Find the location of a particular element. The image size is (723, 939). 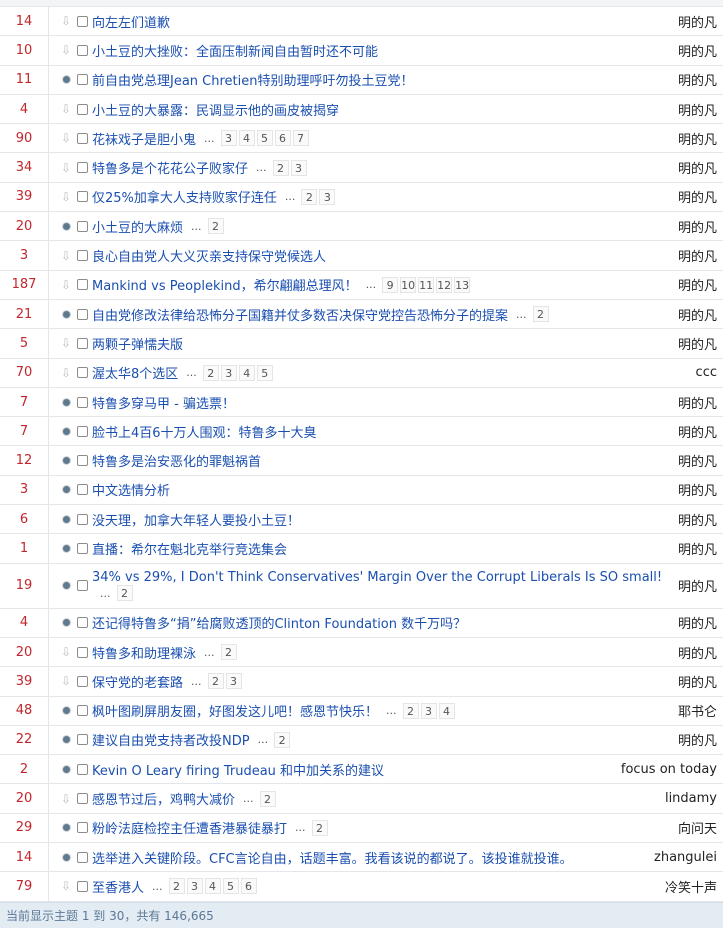

topic-title-link: 小土豆的大麻烦 is located at coordinates (137, 226).